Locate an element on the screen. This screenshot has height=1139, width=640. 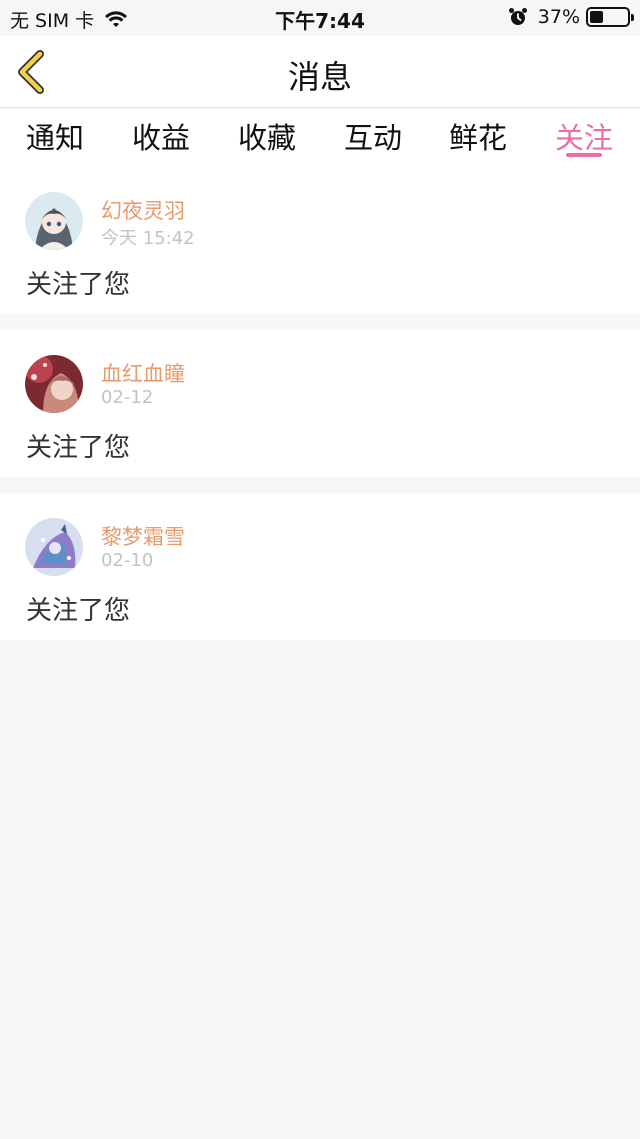
nav-bar: 消息 is located at coordinates (320, 72).